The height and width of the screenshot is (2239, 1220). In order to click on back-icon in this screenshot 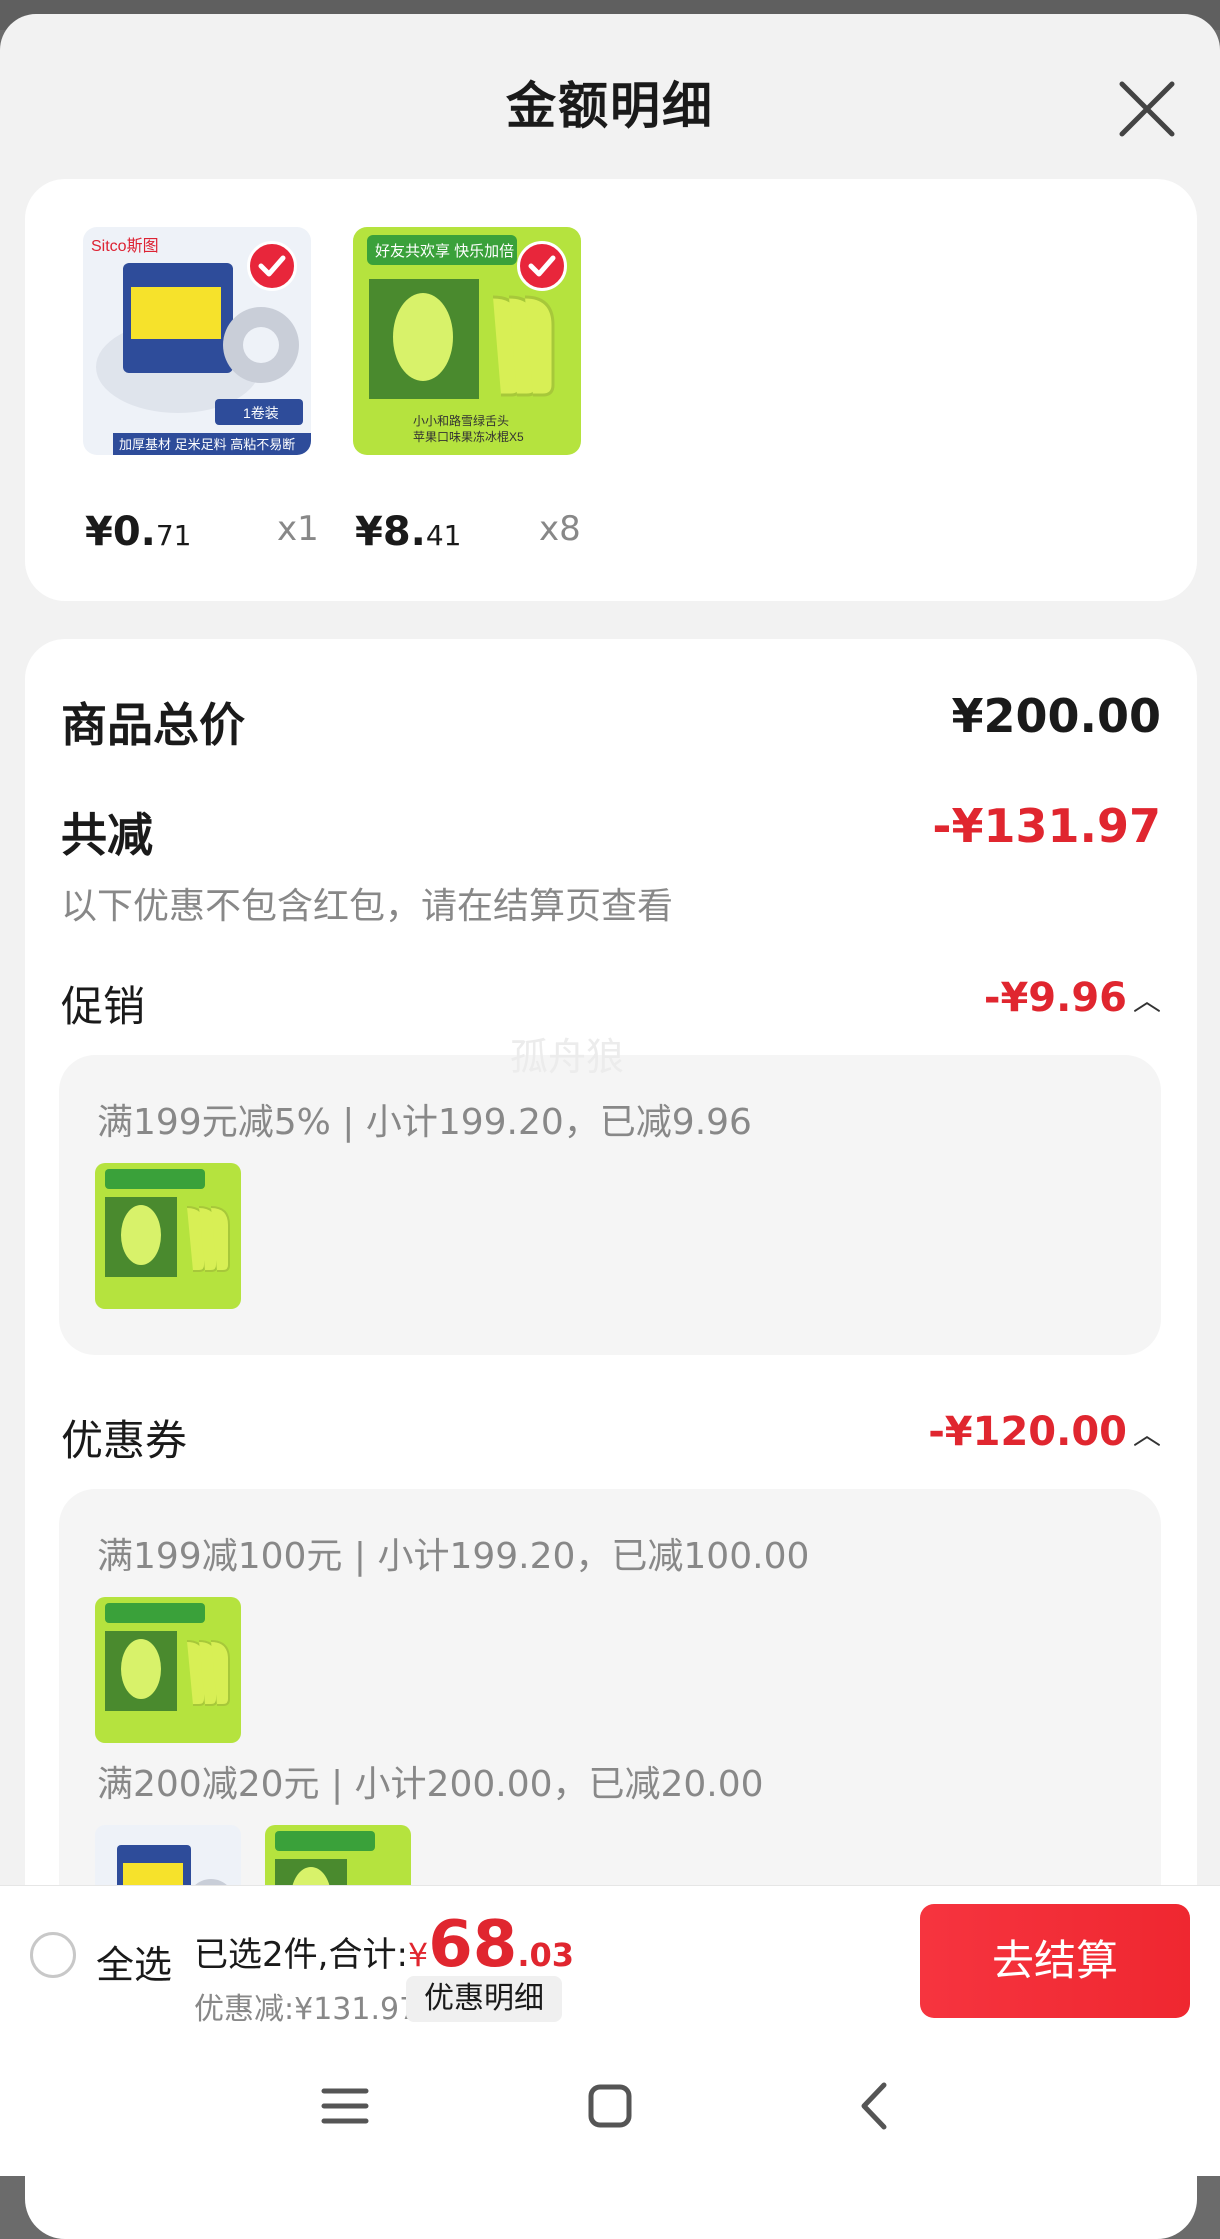, I will do `click(875, 2106)`.